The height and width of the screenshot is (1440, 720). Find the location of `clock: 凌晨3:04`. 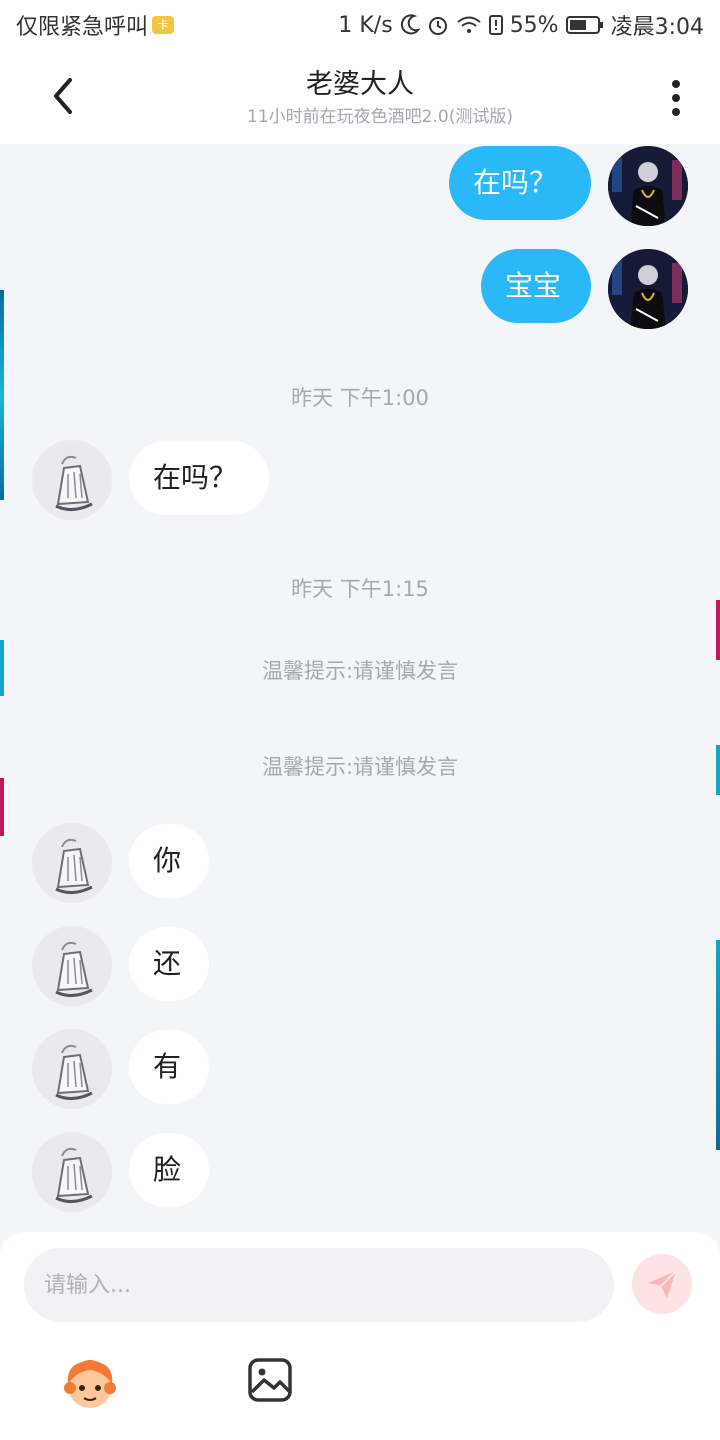

clock: 凌晨3:04 is located at coordinates (657, 27).